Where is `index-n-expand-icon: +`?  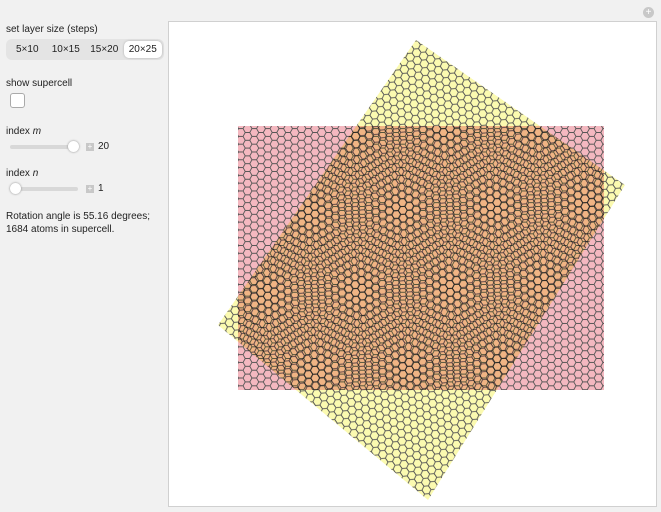
index-n-expand-icon: + is located at coordinates (90, 188).